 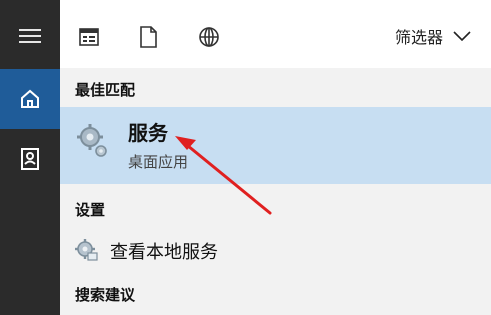 I want to click on search-suggestions-header: 搜索建议, so click(x=105, y=295).